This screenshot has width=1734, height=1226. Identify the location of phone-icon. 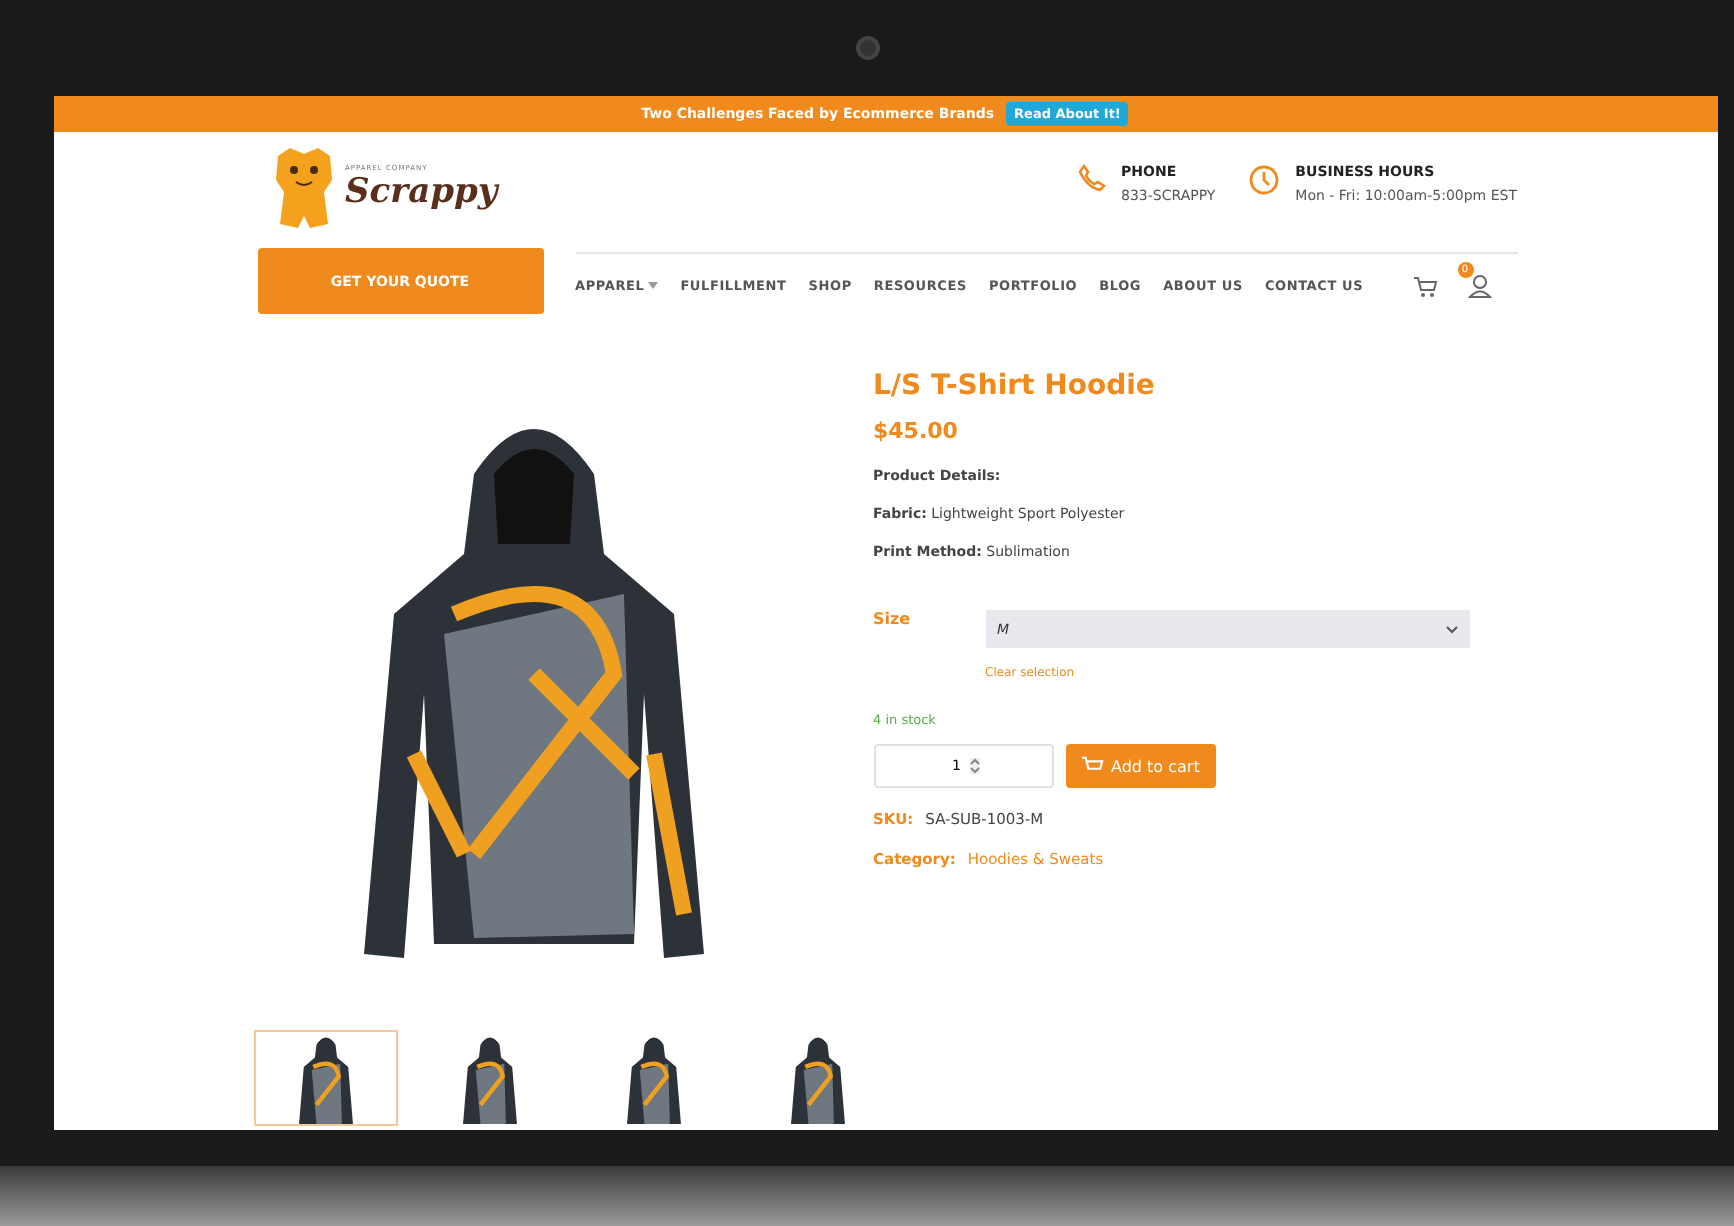
(1091, 178).